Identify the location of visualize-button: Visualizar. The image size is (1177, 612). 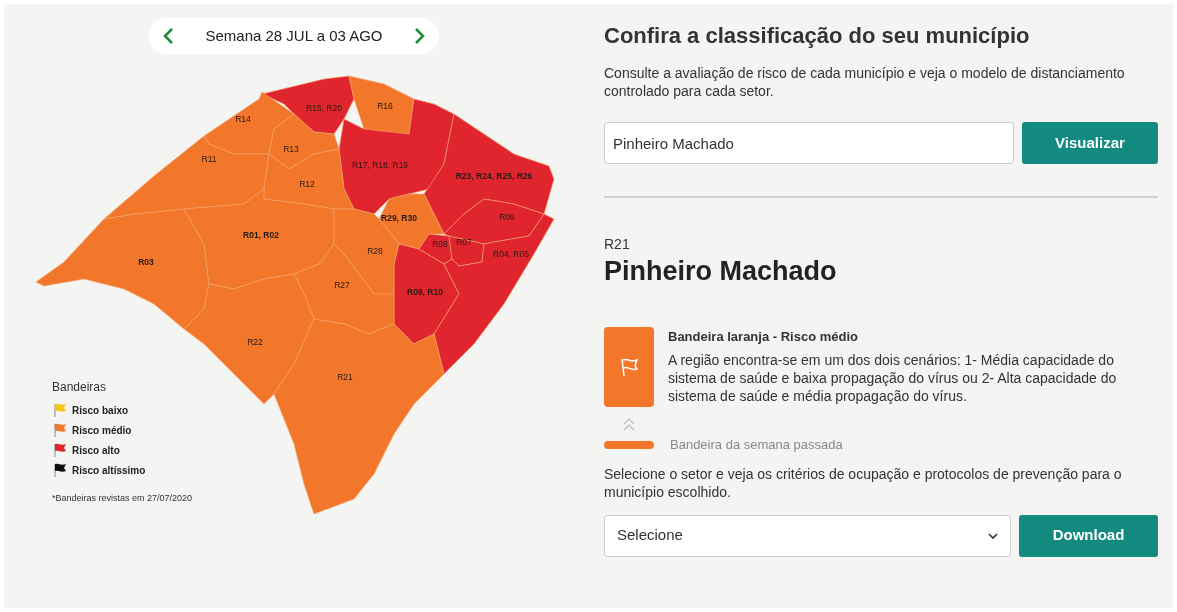
(1090, 143).